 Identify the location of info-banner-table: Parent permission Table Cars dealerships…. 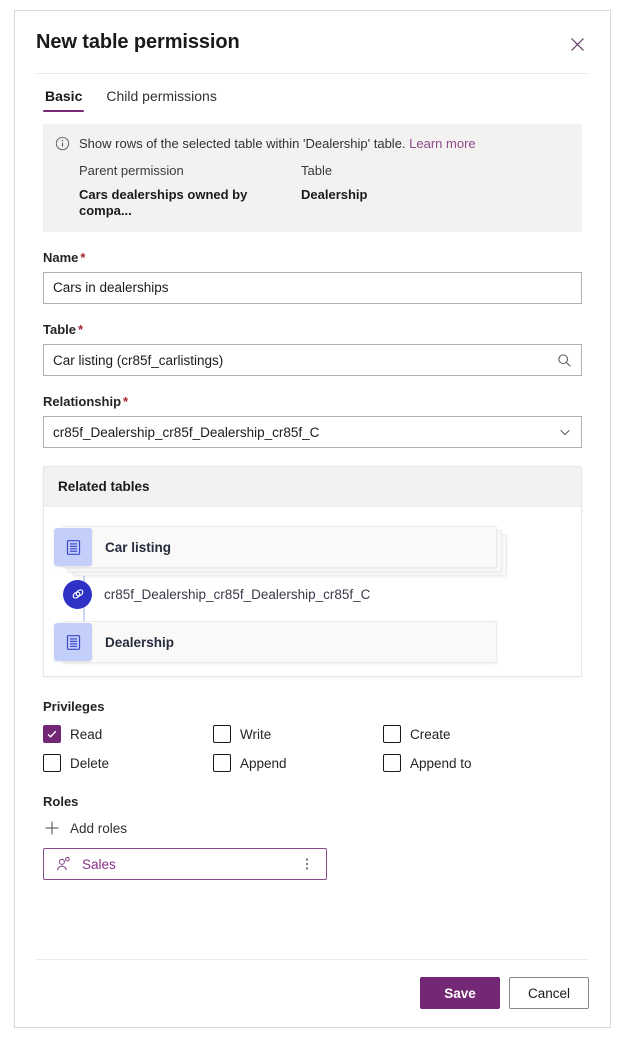
(311, 191).